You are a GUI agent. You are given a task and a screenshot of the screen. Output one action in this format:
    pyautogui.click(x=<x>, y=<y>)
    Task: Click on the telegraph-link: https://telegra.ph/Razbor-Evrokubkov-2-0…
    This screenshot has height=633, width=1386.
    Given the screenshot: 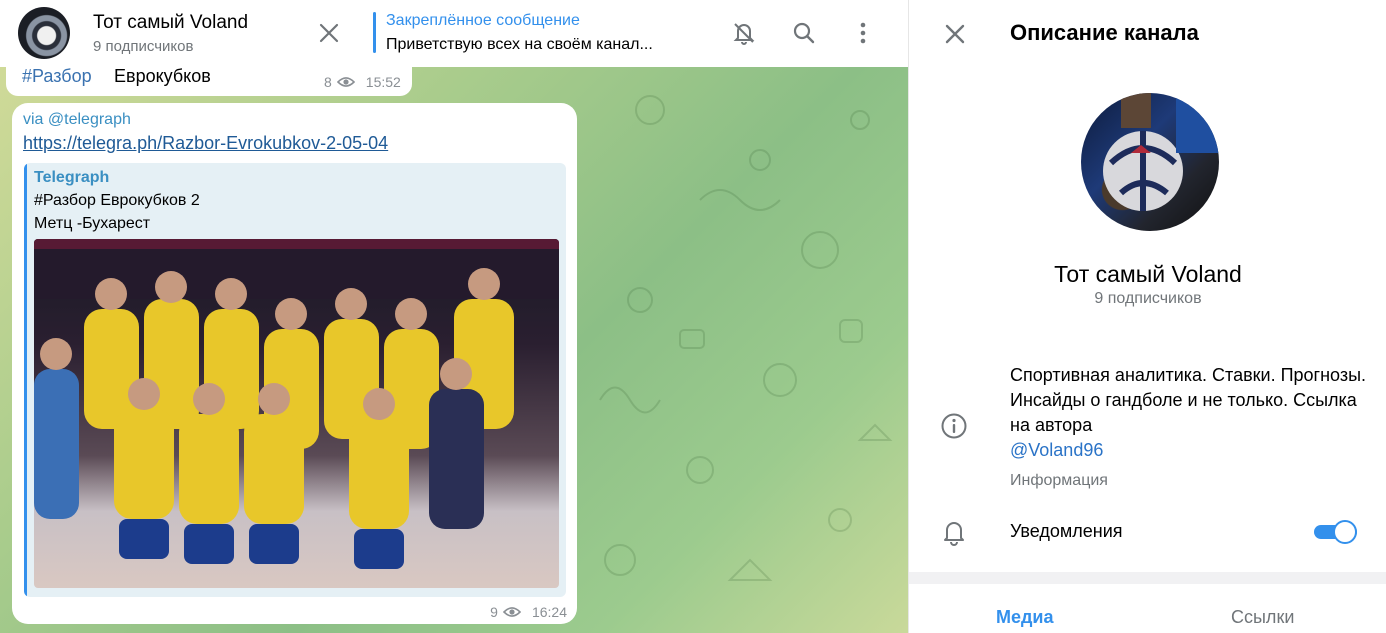 What is the action you would take?
    pyautogui.click(x=205, y=143)
    